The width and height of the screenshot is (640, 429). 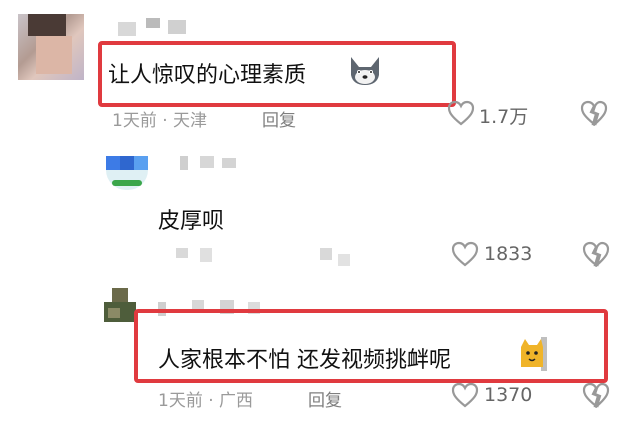 I want to click on comment-text: 让人惊叹的心理素质, so click(x=207, y=75).